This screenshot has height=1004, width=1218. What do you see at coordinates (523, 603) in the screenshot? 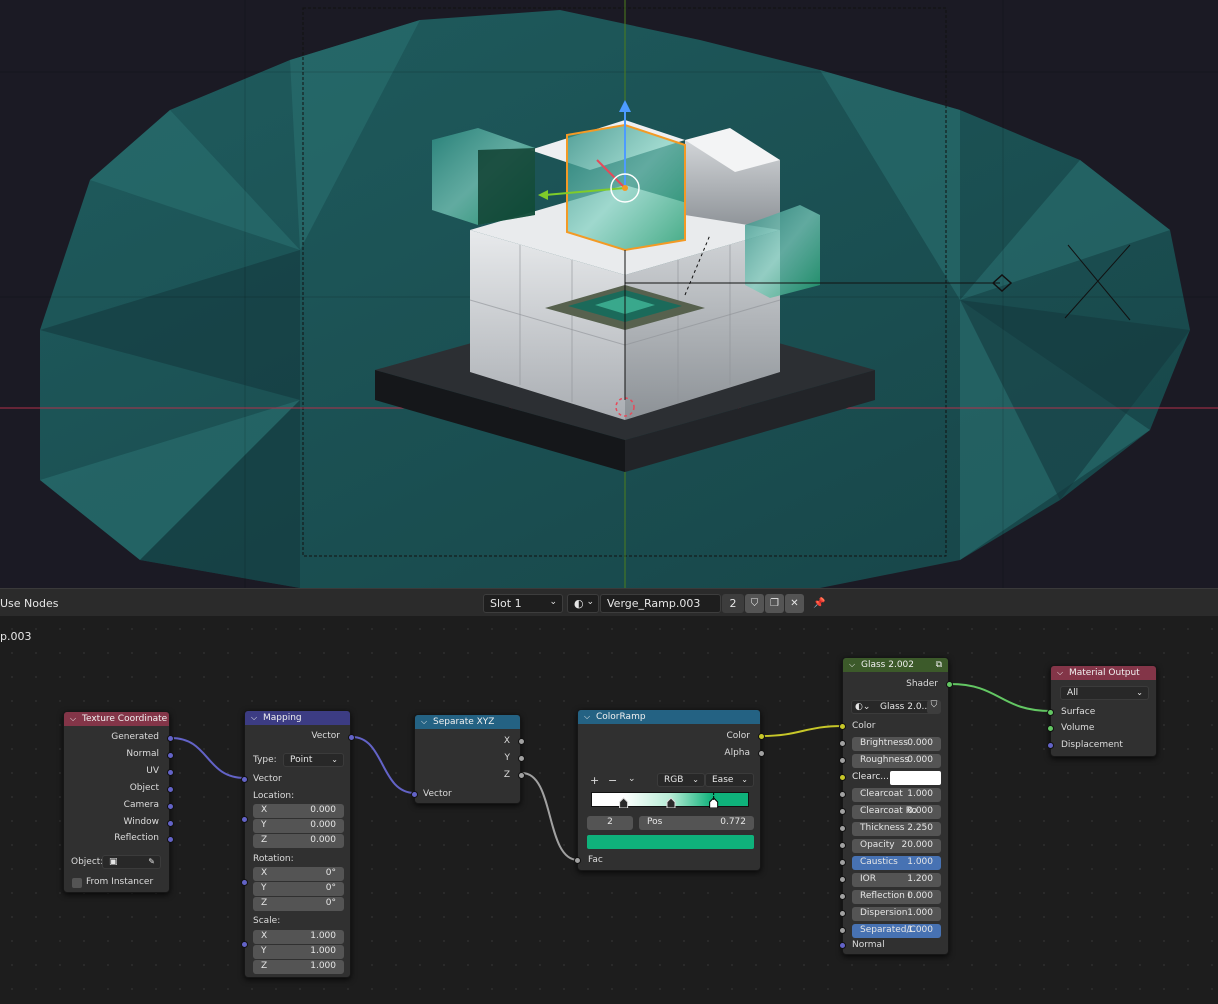
I see `slot-dropdown: Slot 1 ⌄` at bounding box center [523, 603].